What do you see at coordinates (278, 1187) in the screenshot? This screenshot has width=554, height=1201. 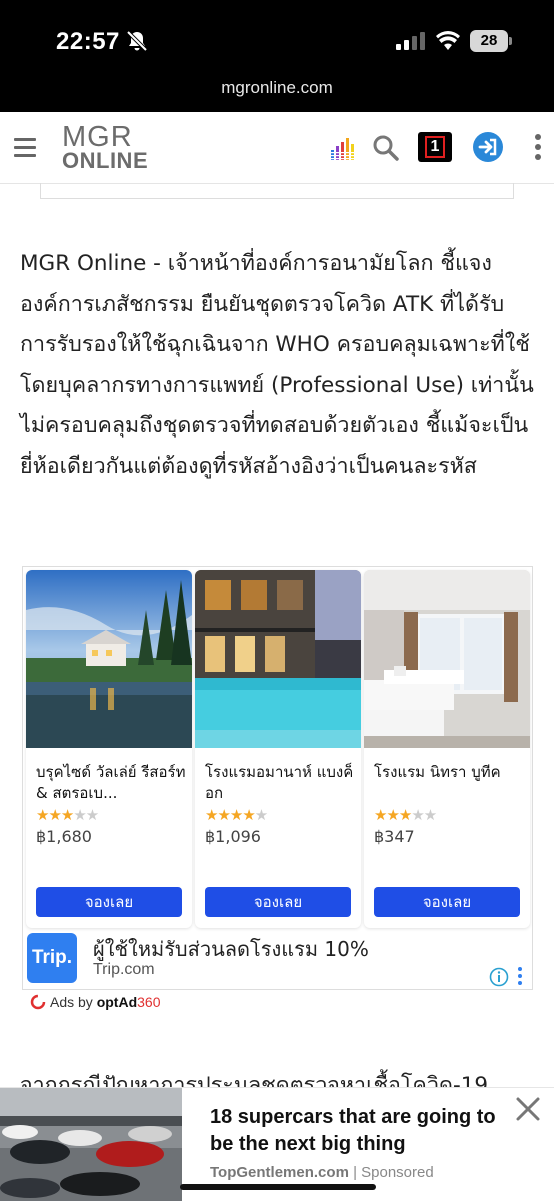 I see `home-indicator` at bounding box center [278, 1187].